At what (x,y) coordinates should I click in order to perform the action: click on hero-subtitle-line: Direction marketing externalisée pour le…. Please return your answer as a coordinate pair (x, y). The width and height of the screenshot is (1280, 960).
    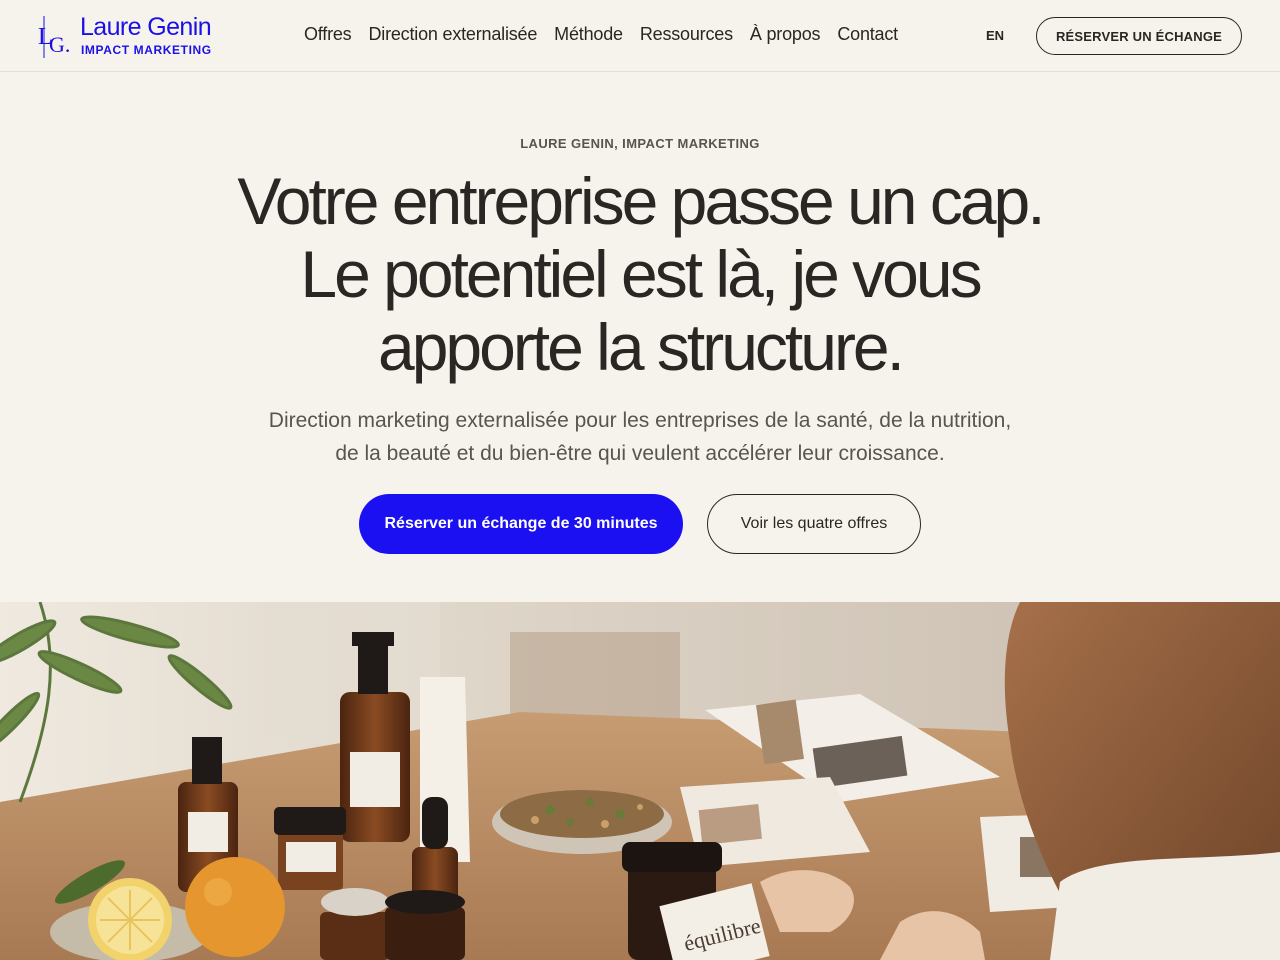
    Looking at the image, I should click on (640, 420).